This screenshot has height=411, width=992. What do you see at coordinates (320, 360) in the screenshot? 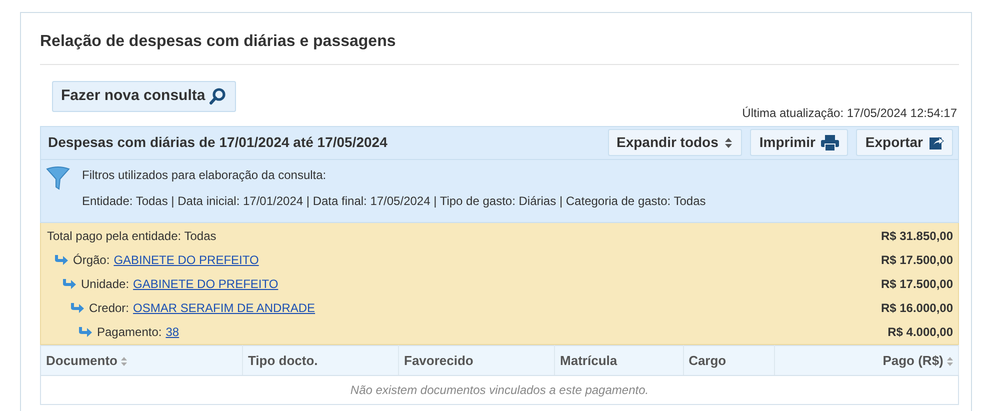
I see `column-header: Tipo docto.` at bounding box center [320, 360].